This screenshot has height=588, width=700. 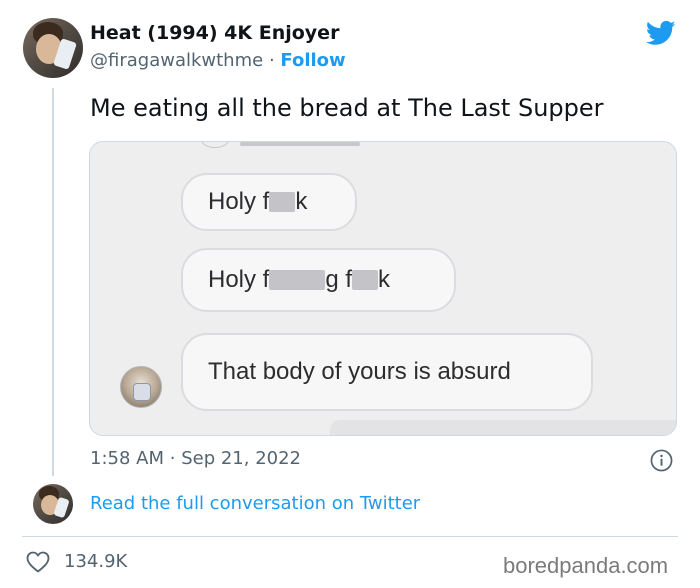 I want to click on message-bubble: Holy f k, so click(x=269, y=202).